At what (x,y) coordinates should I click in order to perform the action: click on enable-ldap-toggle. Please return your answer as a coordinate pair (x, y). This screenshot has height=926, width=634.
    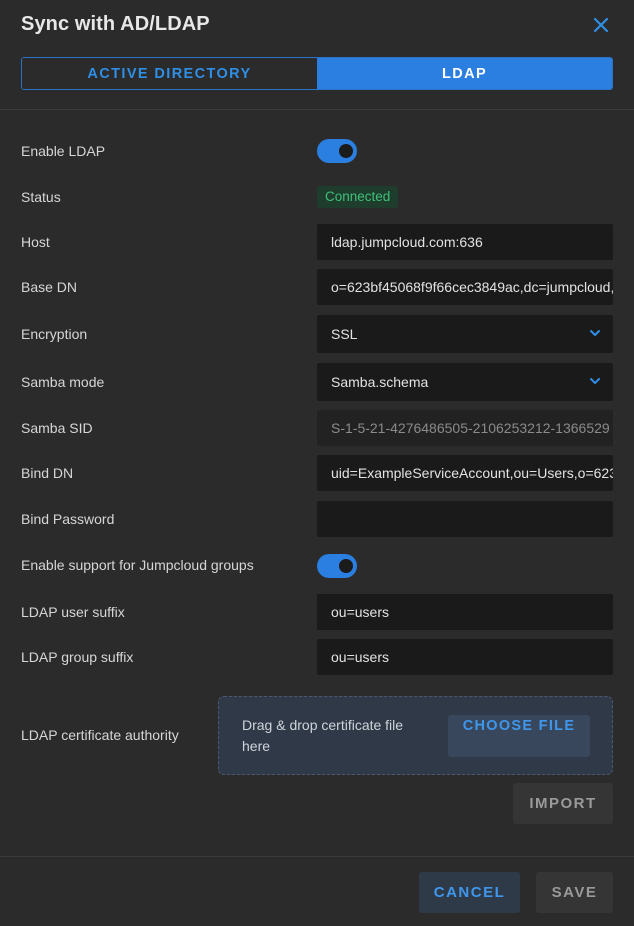
    Looking at the image, I should click on (337, 151).